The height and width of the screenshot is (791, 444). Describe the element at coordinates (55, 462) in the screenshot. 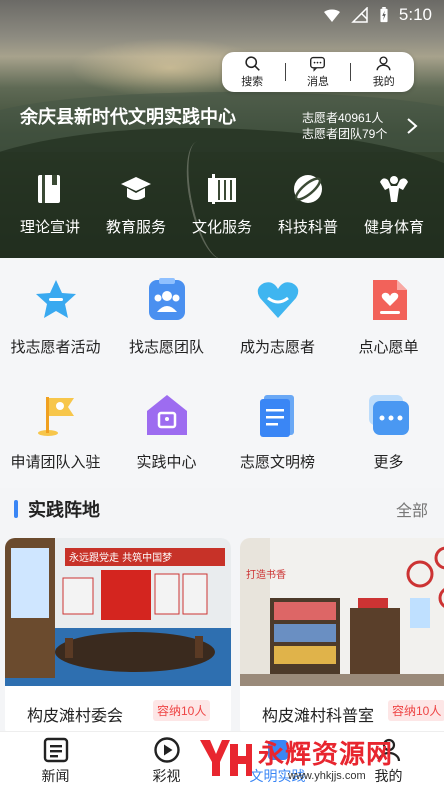

I see `grid-label: 申请团队入驻` at that location.